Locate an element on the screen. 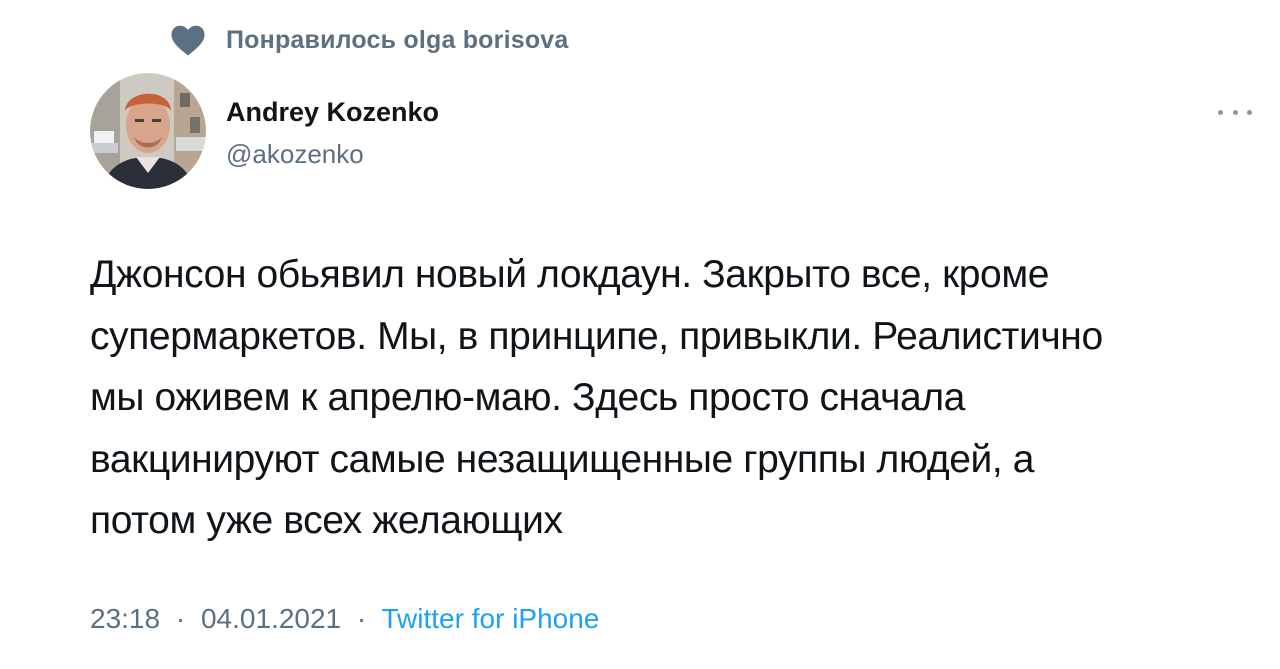  tweet-time: 23:18 is located at coordinates (125, 618).